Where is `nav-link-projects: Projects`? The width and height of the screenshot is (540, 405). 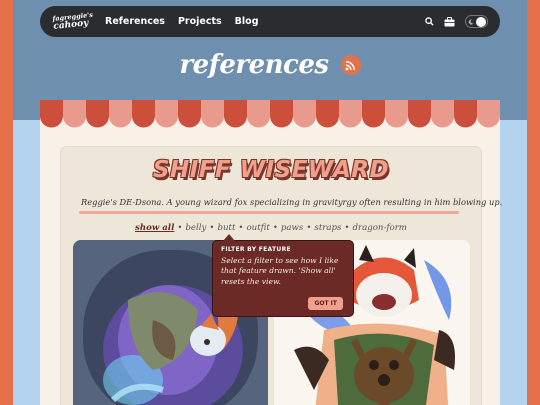 nav-link-projects: Projects is located at coordinates (200, 21).